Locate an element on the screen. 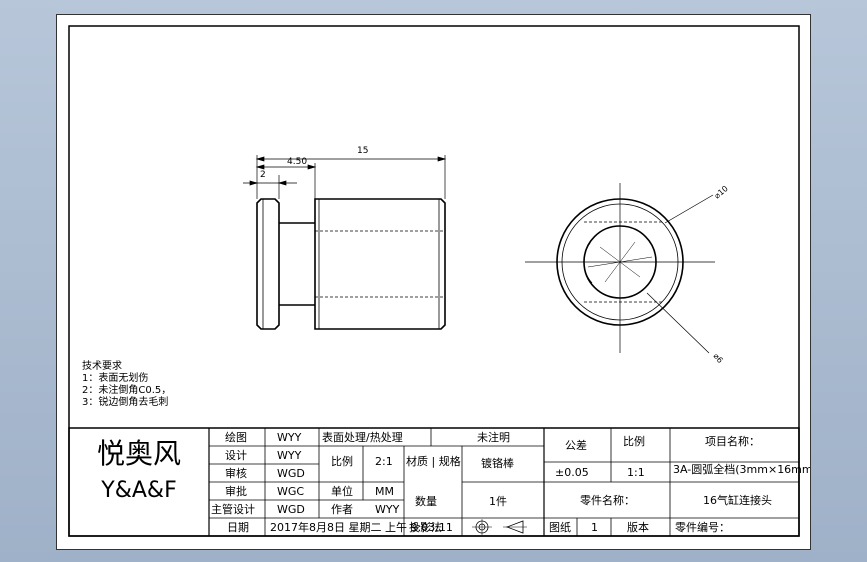  label-part-name: 零件名称： is located at coordinates (607, 500).